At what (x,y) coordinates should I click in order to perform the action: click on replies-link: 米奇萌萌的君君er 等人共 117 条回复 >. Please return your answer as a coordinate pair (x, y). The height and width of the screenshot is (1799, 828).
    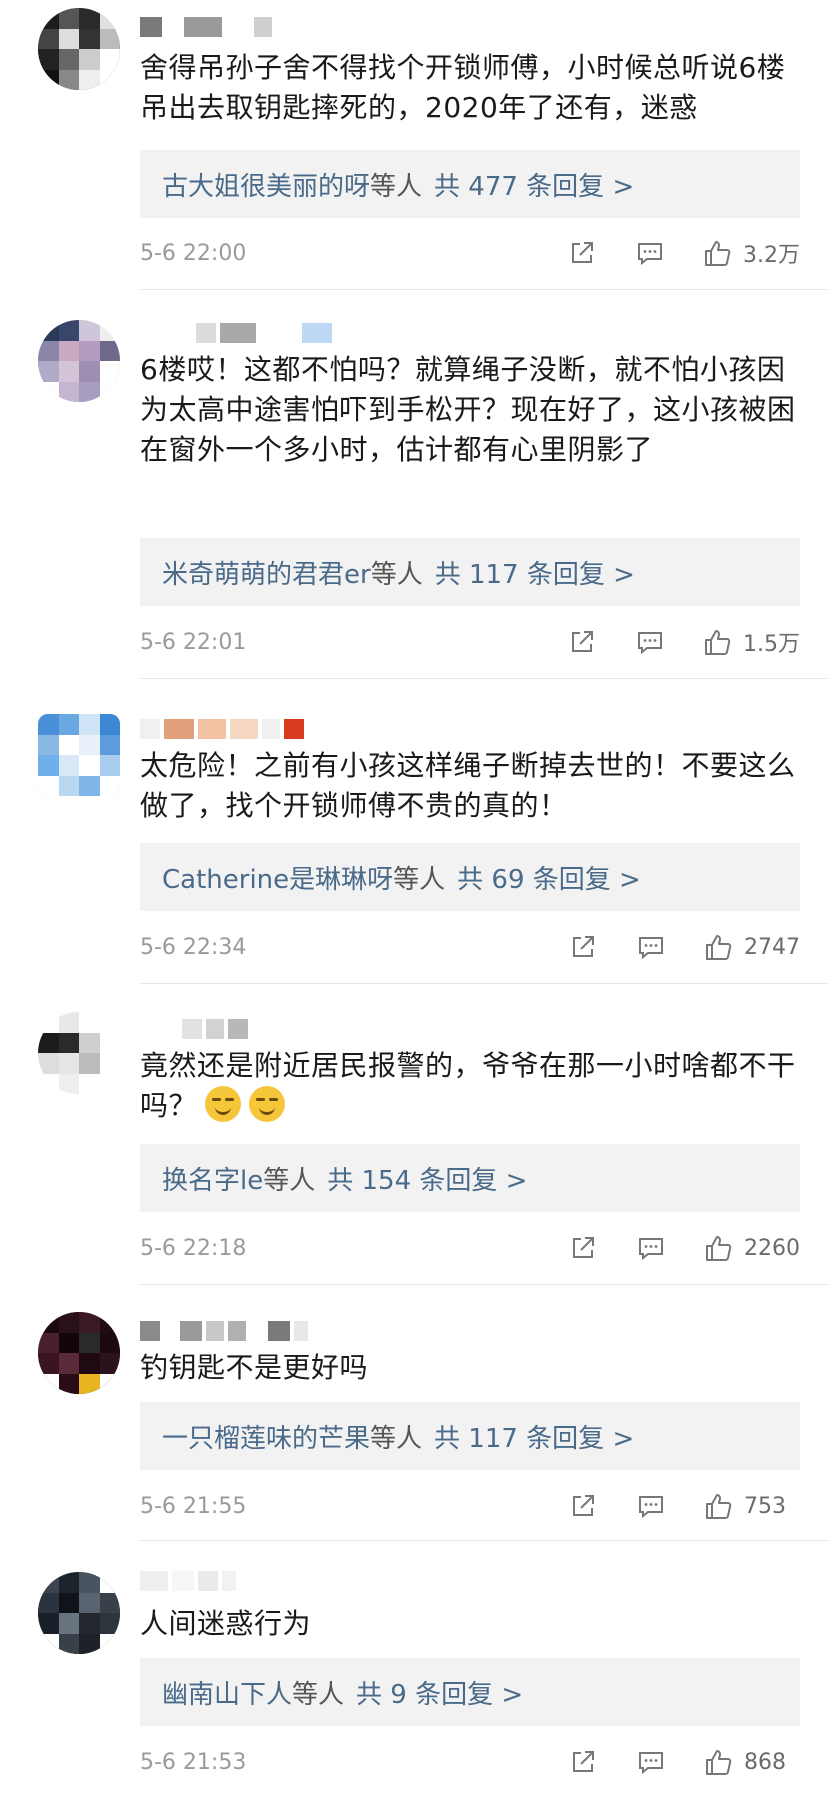
    Looking at the image, I should click on (470, 572).